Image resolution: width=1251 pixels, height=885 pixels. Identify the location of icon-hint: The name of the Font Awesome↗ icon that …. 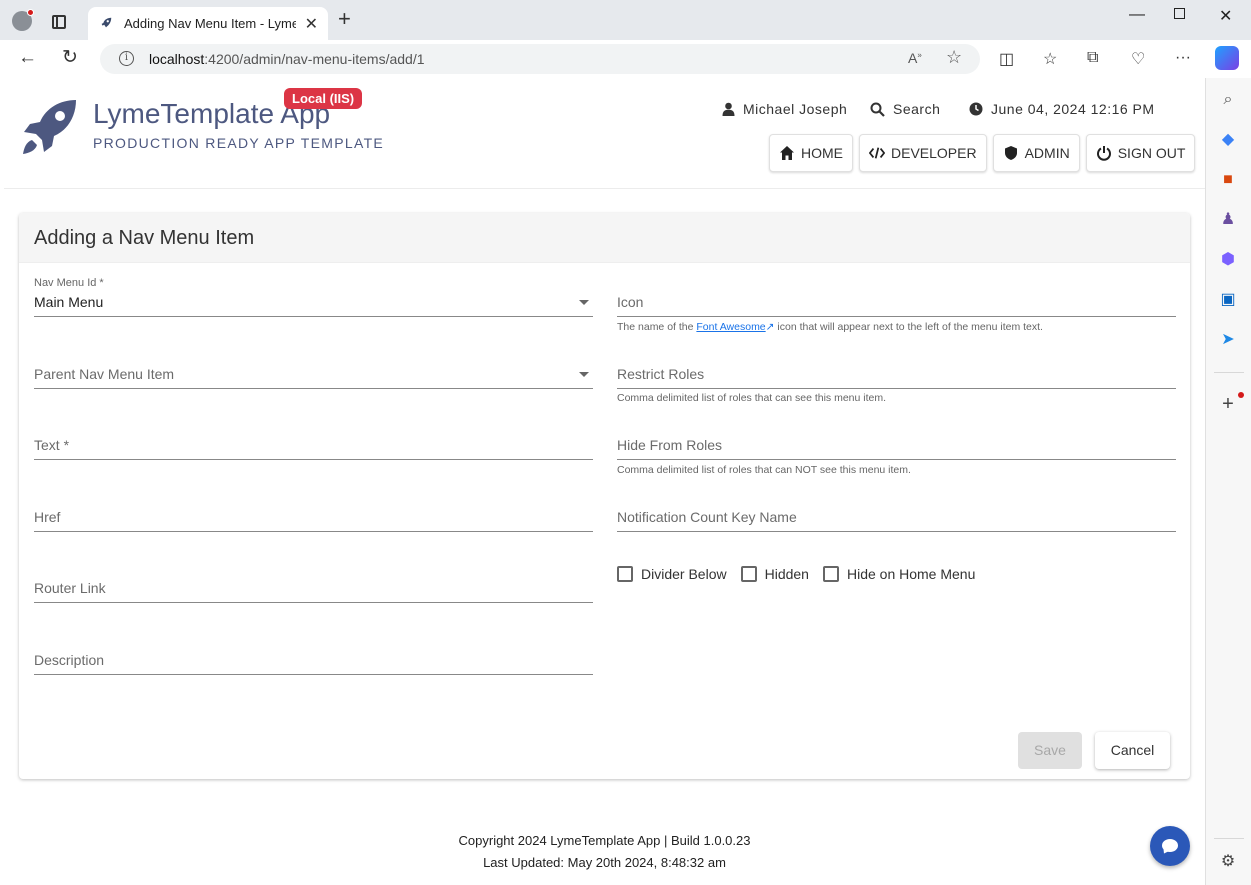
(830, 327).